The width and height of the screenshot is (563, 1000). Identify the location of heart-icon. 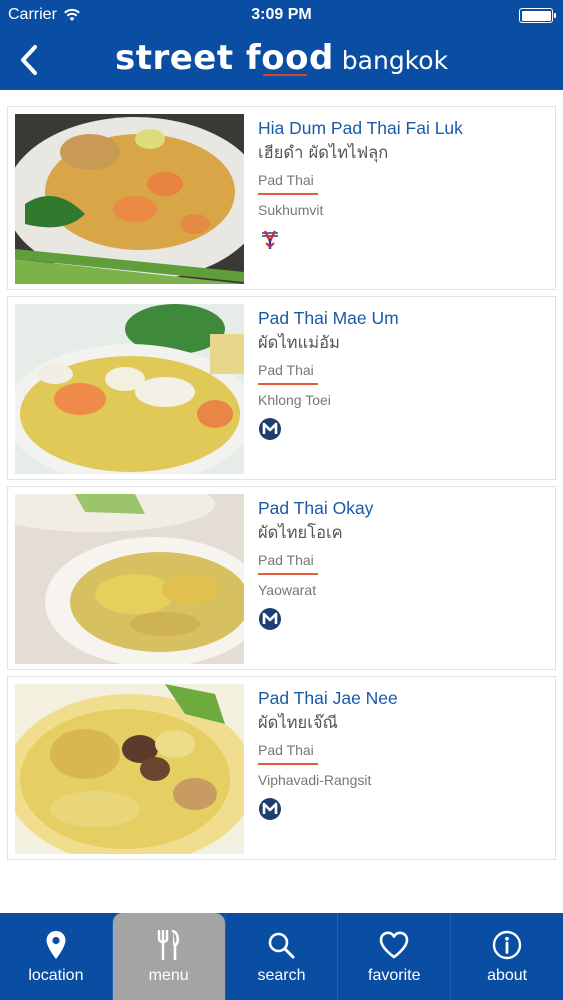
(394, 945).